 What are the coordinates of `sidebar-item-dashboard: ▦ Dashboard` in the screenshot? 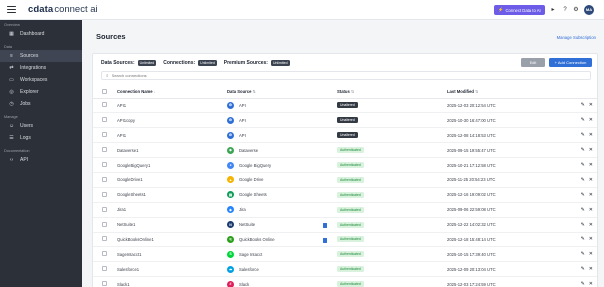 It's located at (41, 34).